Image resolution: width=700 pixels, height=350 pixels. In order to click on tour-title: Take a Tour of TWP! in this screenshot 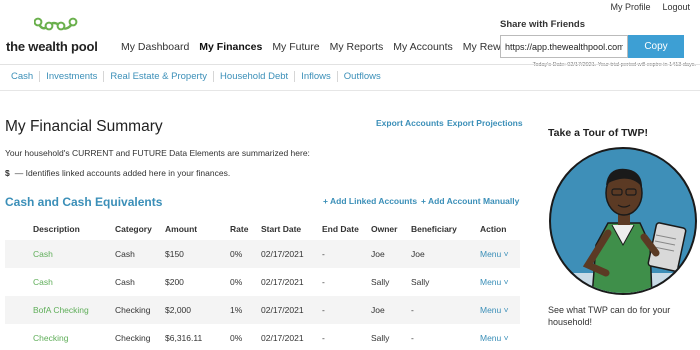, I will do `click(598, 133)`.